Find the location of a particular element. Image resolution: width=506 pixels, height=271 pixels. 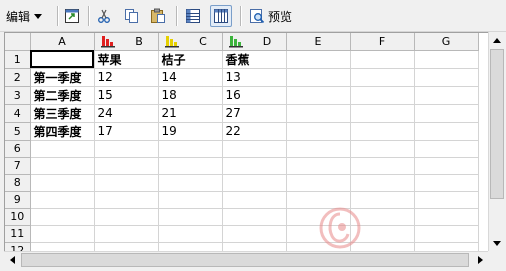

horizontal-scroll-thumb is located at coordinates (245, 260).